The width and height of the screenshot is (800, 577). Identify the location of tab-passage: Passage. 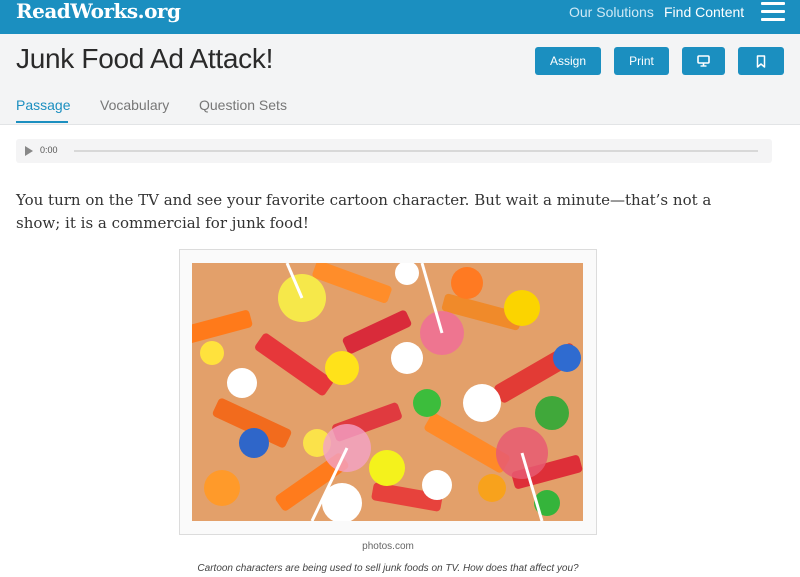
(43, 110).